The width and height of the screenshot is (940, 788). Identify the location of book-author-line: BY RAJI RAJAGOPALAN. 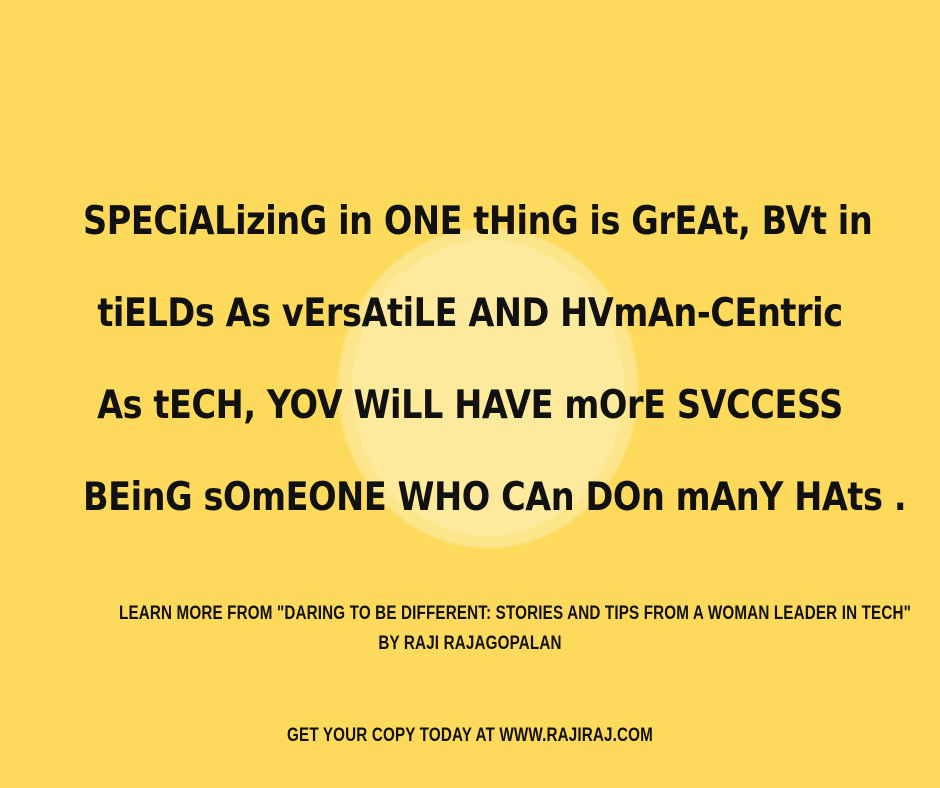
(470, 643).